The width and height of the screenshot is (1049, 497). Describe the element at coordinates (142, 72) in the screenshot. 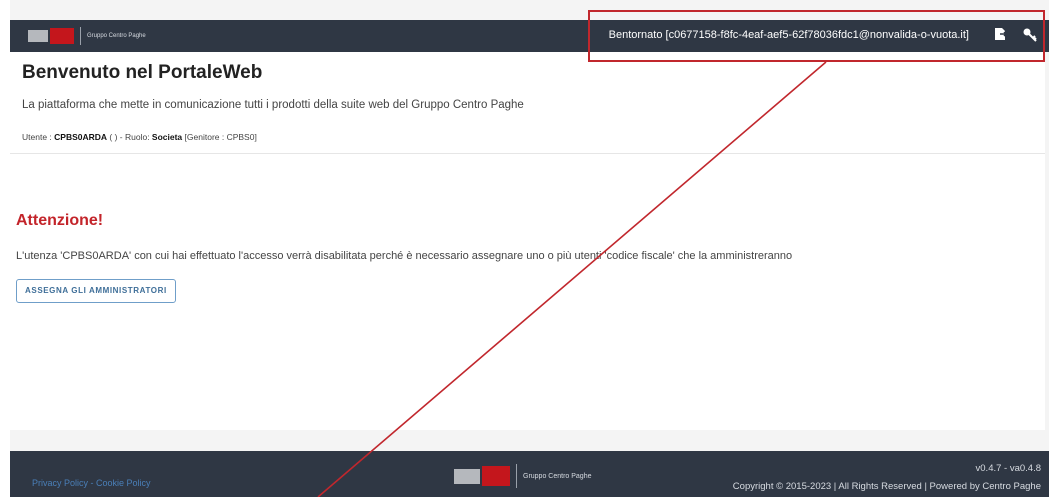

I see `page-title: Benvenuto nel PortaleWeb` at that location.